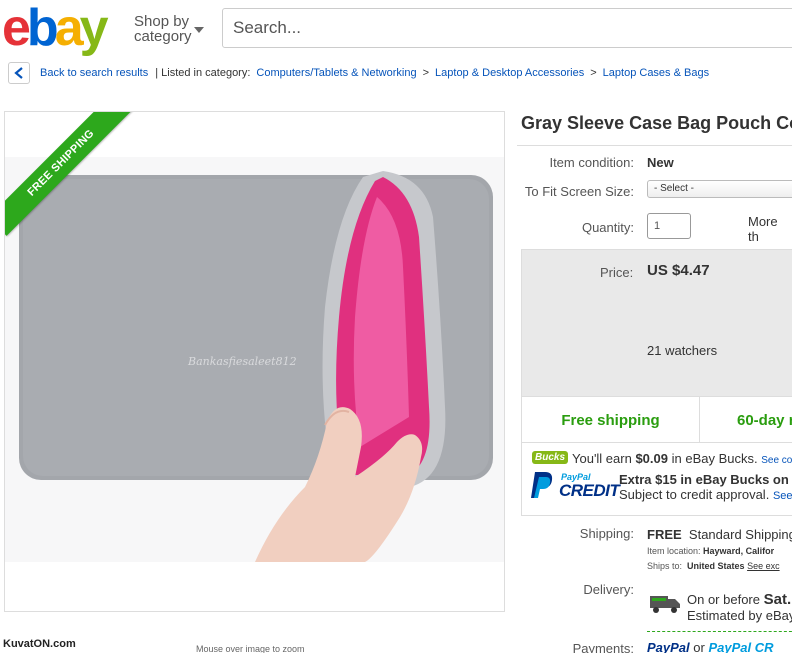 Image resolution: width=792 pixels, height=653 pixels. Describe the element at coordinates (699, 646) in the screenshot. I see `payments-or: or` at that location.